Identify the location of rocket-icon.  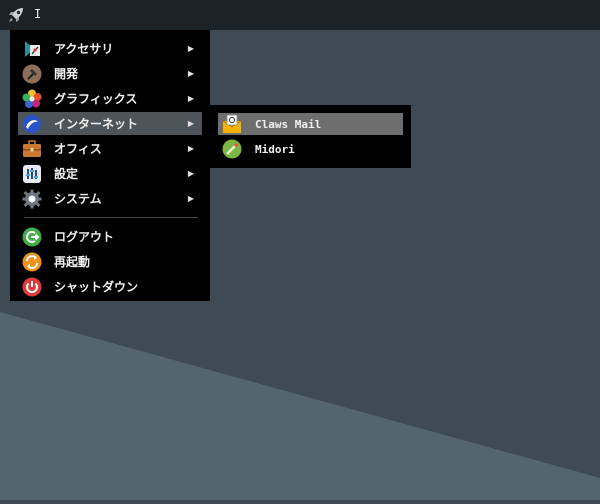
(16, 15).